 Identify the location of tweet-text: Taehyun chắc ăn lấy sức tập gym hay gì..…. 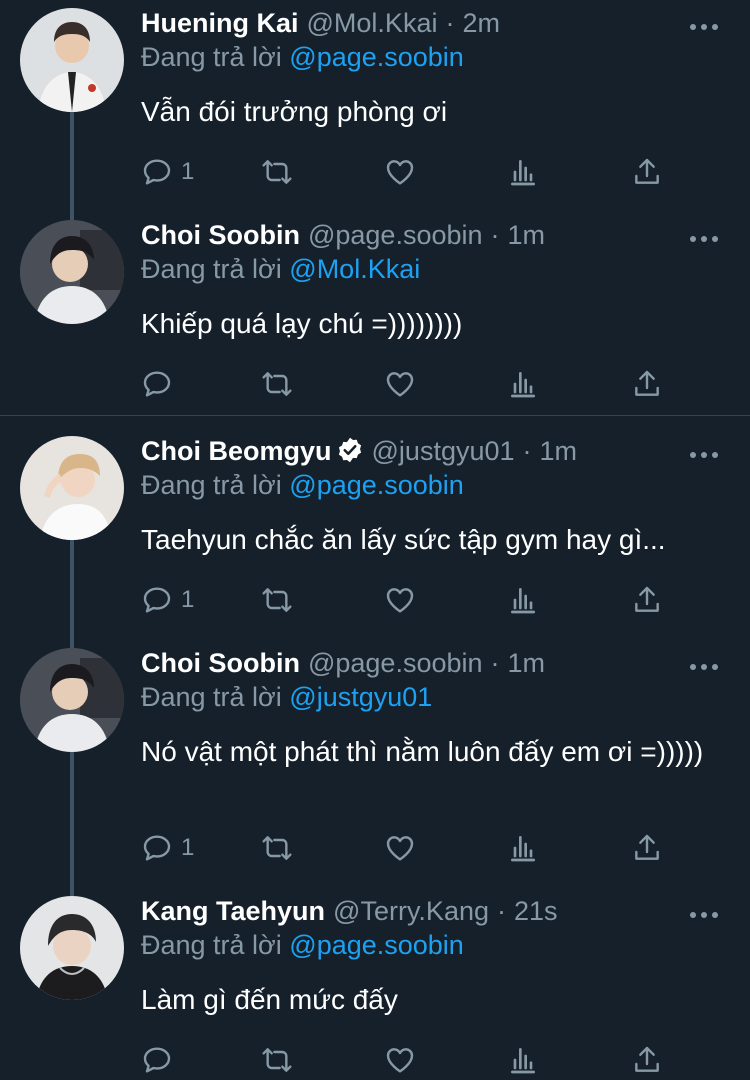
(403, 539).